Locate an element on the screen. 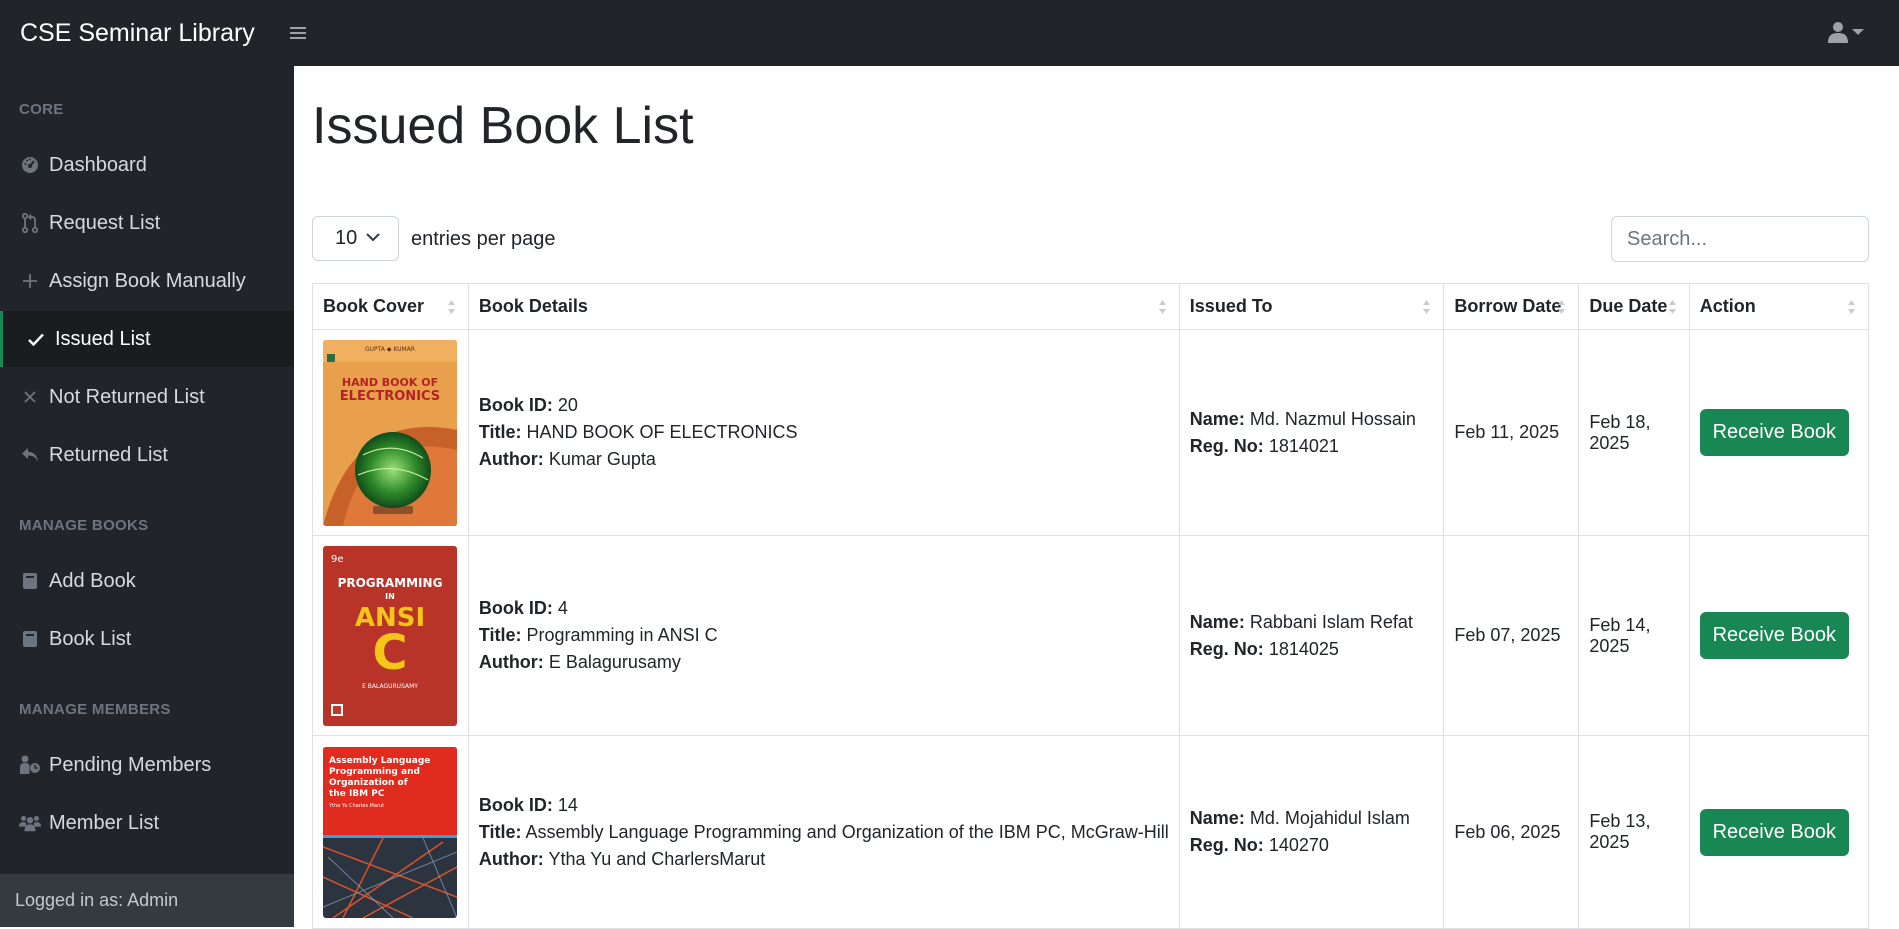 The height and width of the screenshot is (929, 1899). check-icon is located at coordinates (36, 339).